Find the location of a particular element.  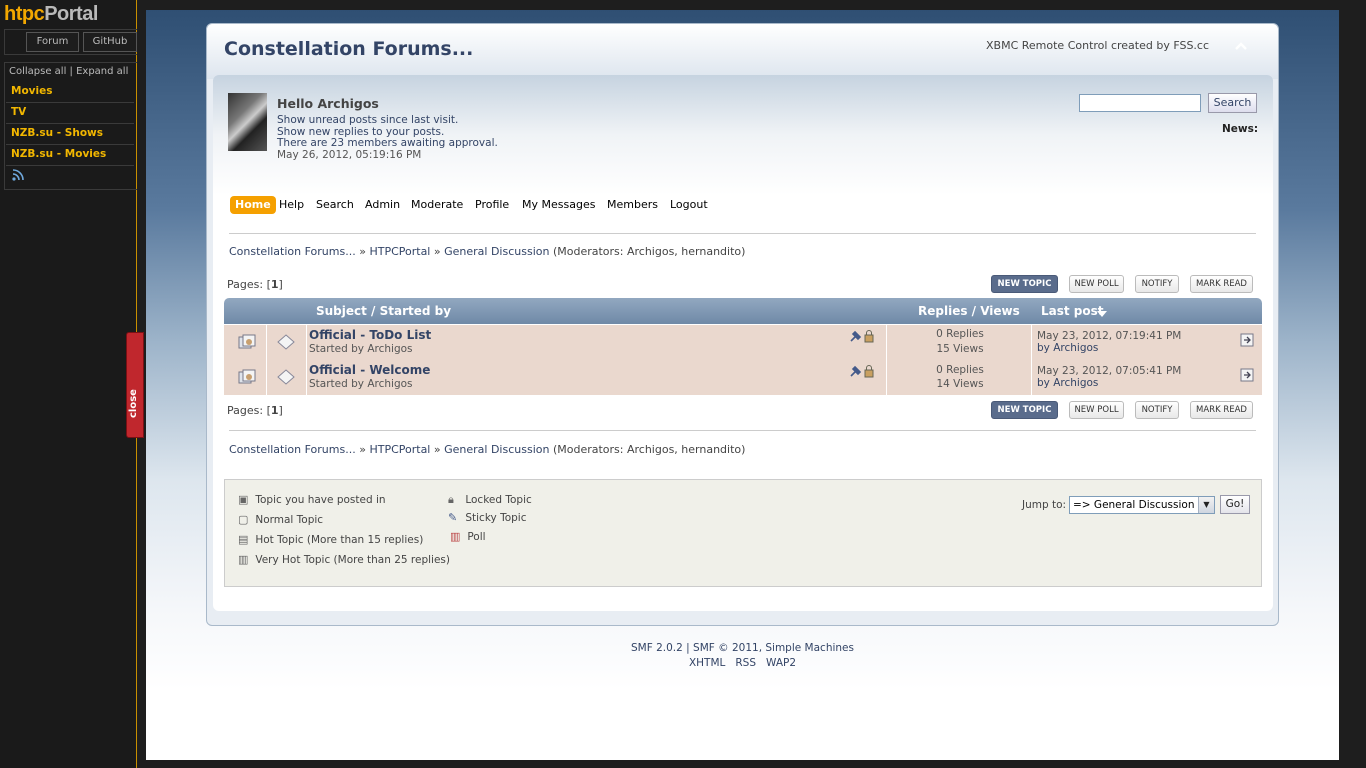

github-button: GitHub is located at coordinates (110, 42).